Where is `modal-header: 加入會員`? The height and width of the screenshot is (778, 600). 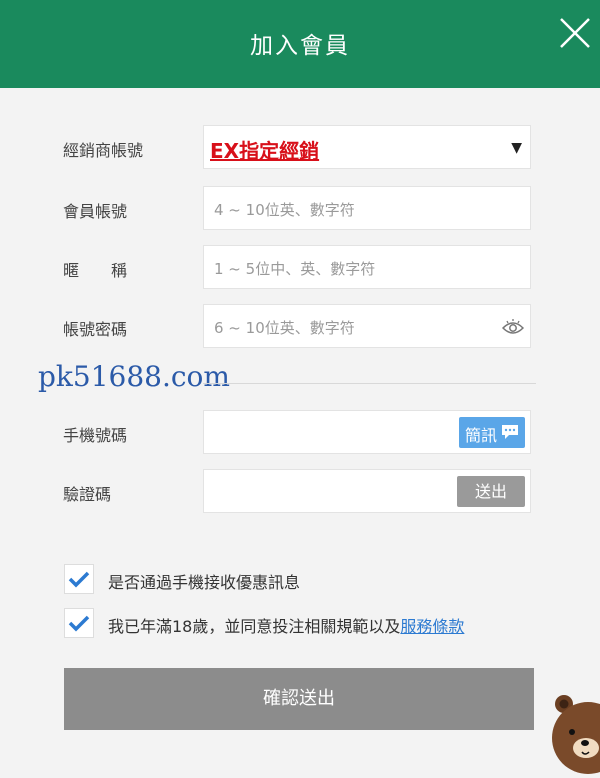 modal-header: 加入會員 is located at coordinates (300, 44).